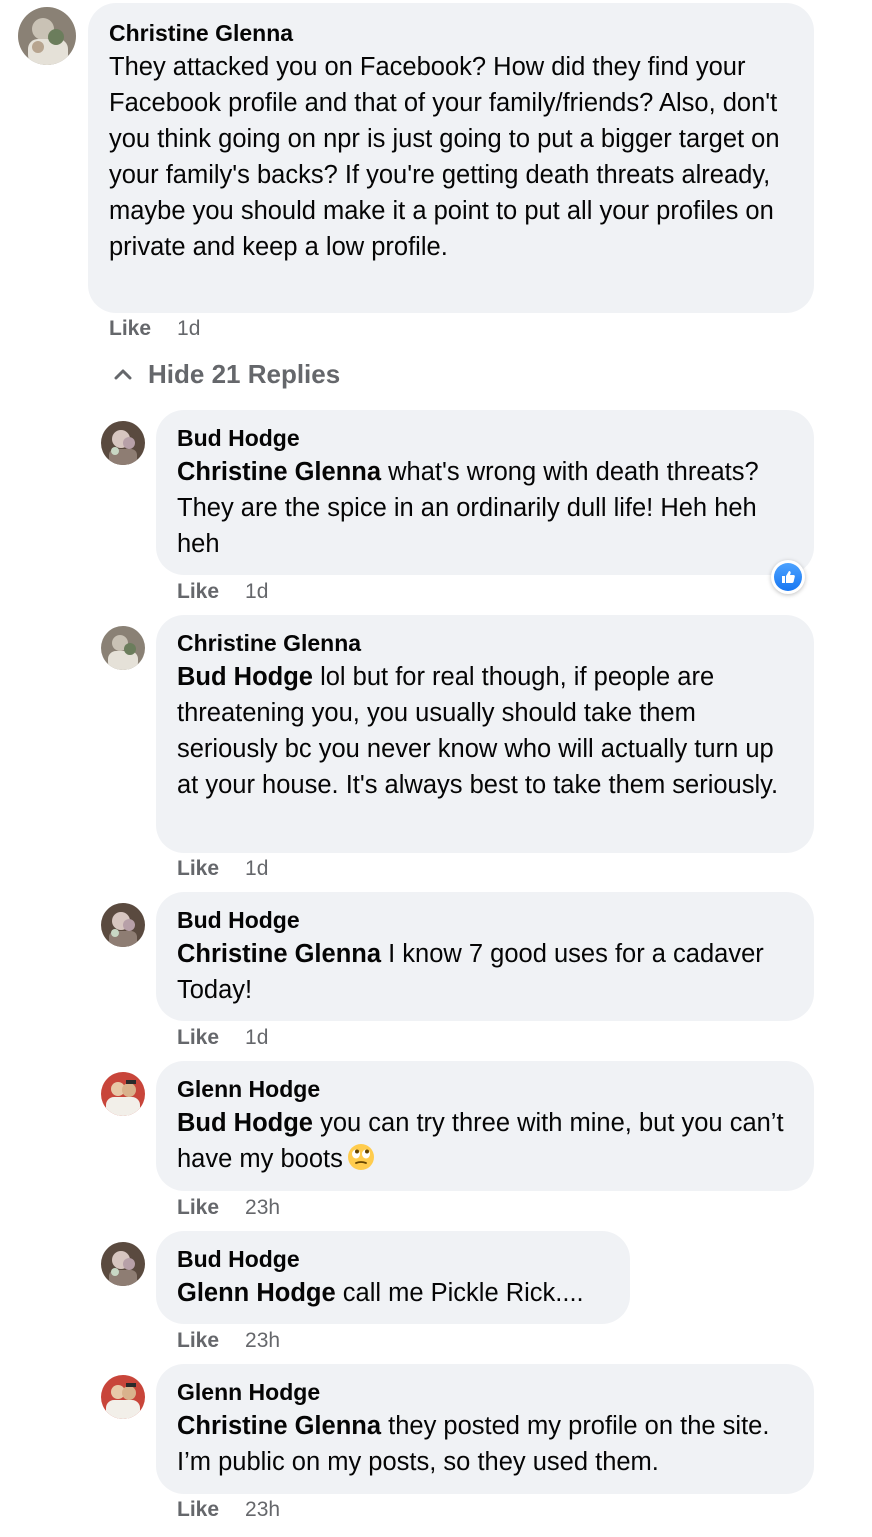 Image resolution: width=872 pixels, height=1537 pixels. I want to click on hide-replies-button: Hide 21 Replies, so click(226, 374).